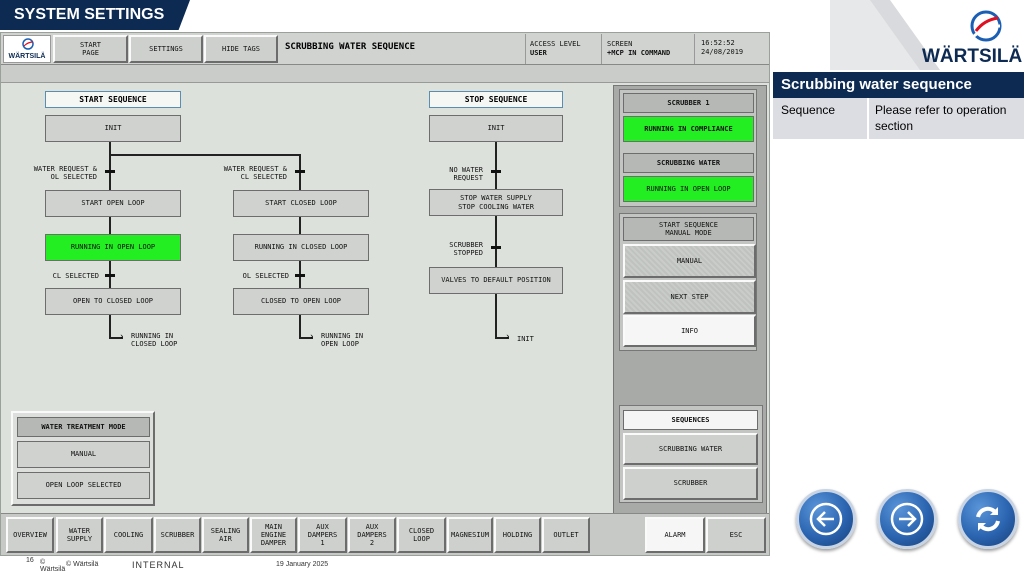 The image size is (1024, 574). Describe the element at coordinates (385, 74) in the screenshot. I see `alarm-strip` at that location.